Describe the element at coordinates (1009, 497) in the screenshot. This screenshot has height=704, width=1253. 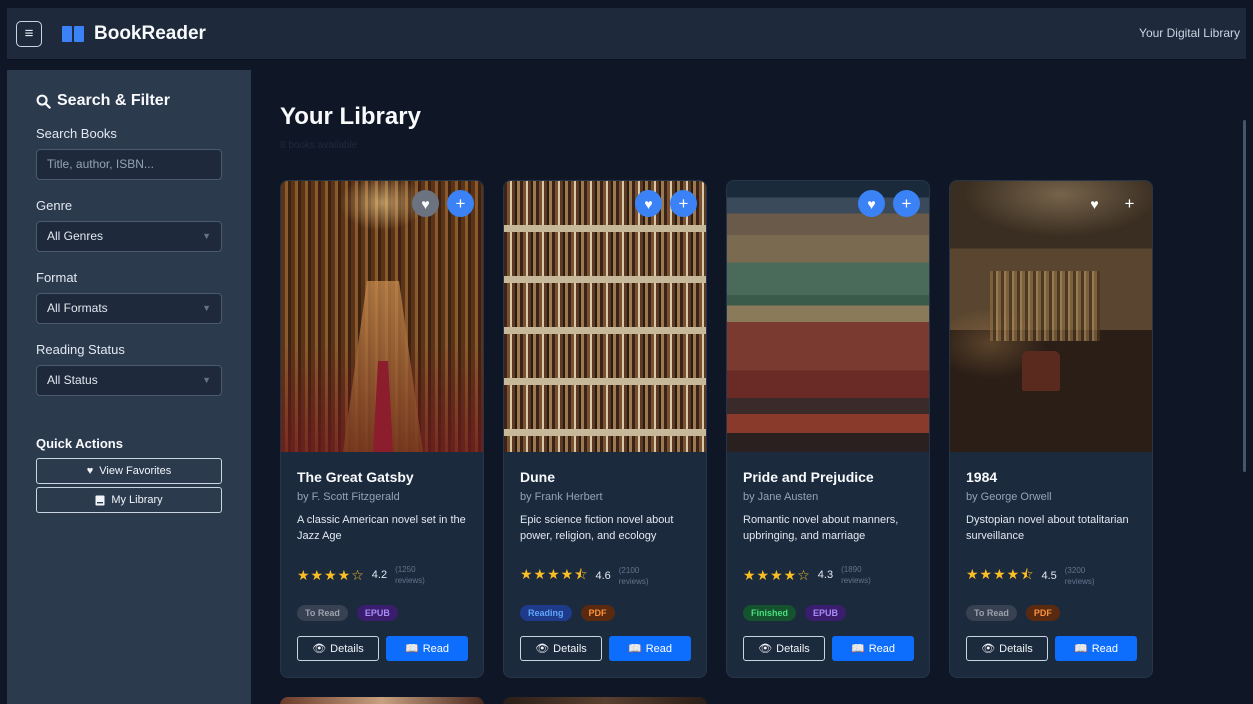
I see `book-author: by George Orwell` at that location.